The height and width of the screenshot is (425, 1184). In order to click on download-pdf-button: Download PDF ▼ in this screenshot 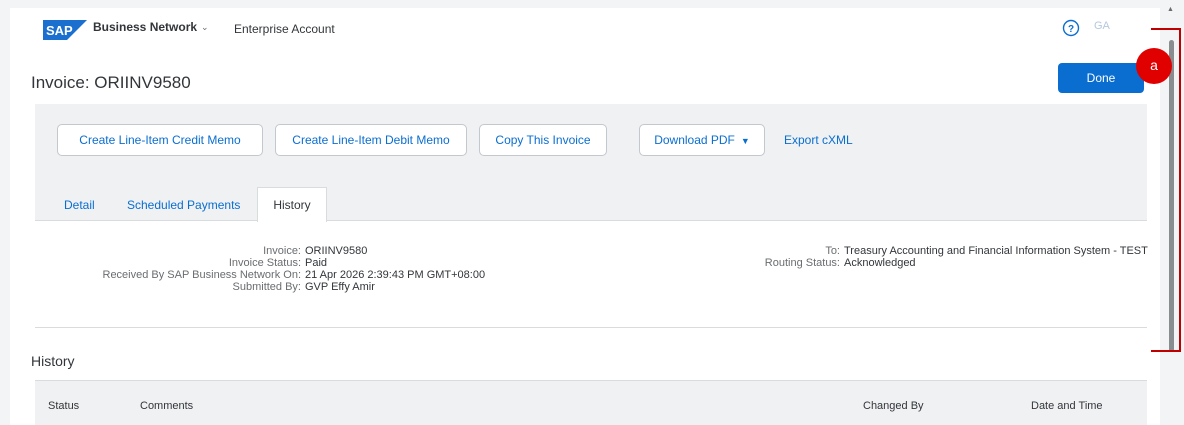, I will do `click(702, 140)`.